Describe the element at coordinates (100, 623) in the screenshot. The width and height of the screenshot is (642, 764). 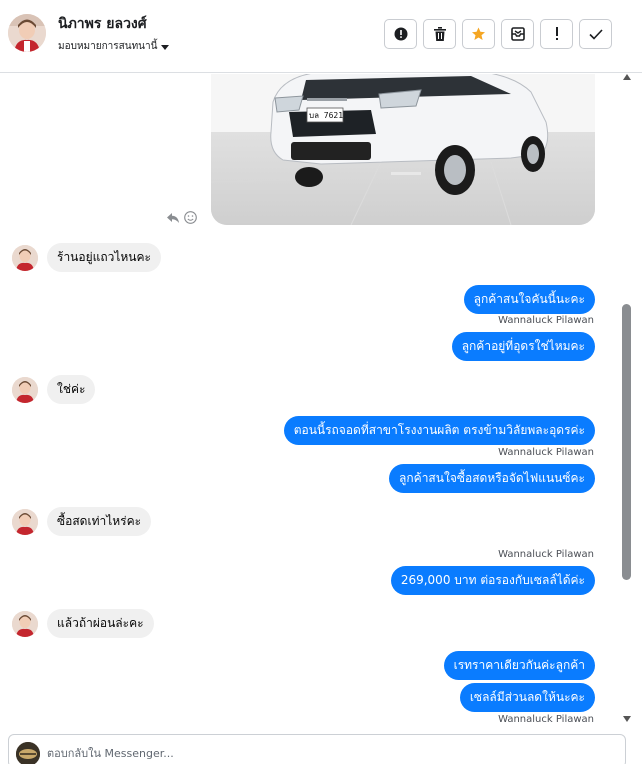
I see `incoming-bubble: แล้วถ้าผ่อนล่ะคะ` at that location.